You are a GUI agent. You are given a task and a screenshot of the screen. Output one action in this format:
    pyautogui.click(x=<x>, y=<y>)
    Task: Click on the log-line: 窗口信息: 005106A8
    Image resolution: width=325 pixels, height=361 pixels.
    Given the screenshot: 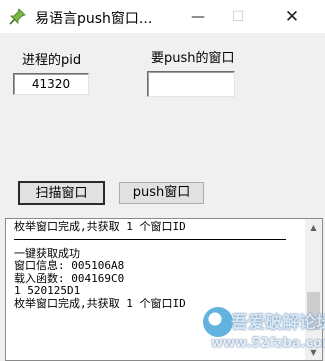 What is the action you would take?
    pyautogui.click(x=69, y=265)
    